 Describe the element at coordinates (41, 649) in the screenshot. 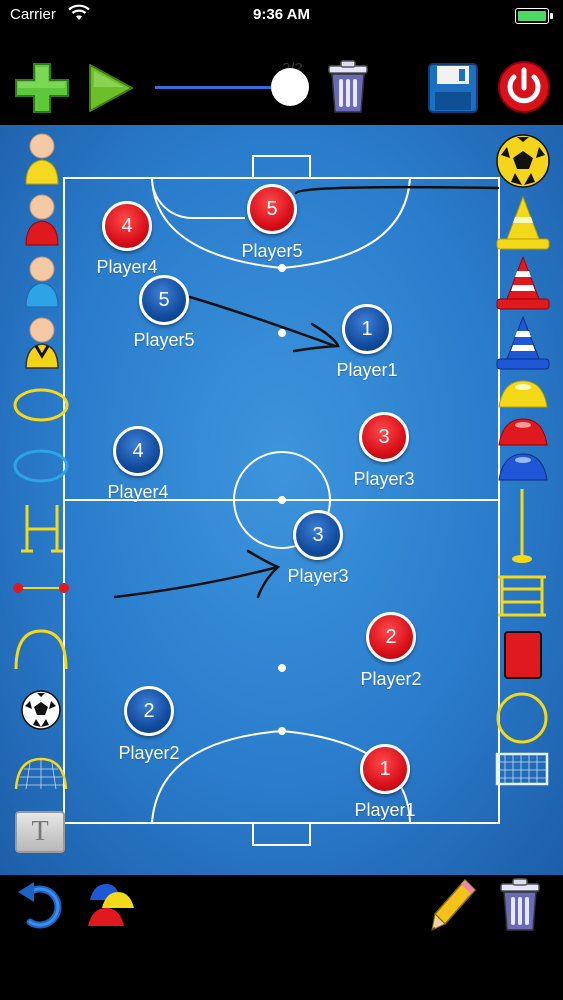

I see `arc-icon` at that location.